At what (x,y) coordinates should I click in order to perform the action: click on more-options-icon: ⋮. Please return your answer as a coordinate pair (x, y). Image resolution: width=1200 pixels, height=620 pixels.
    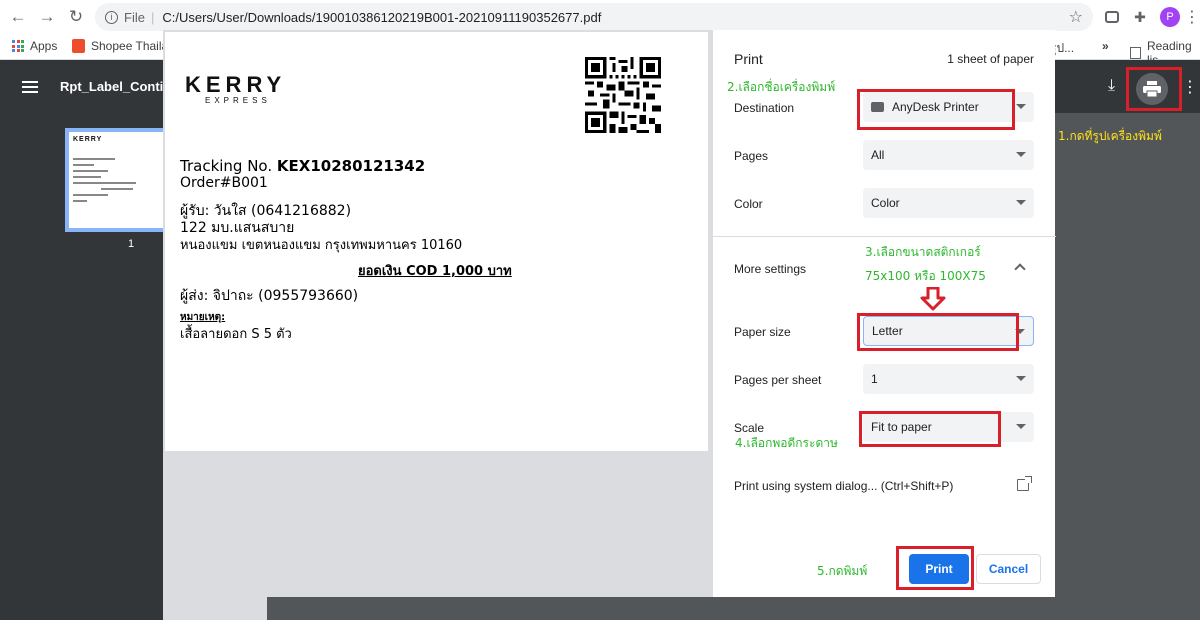
    Looking at the image, I should click on (1190, 87).